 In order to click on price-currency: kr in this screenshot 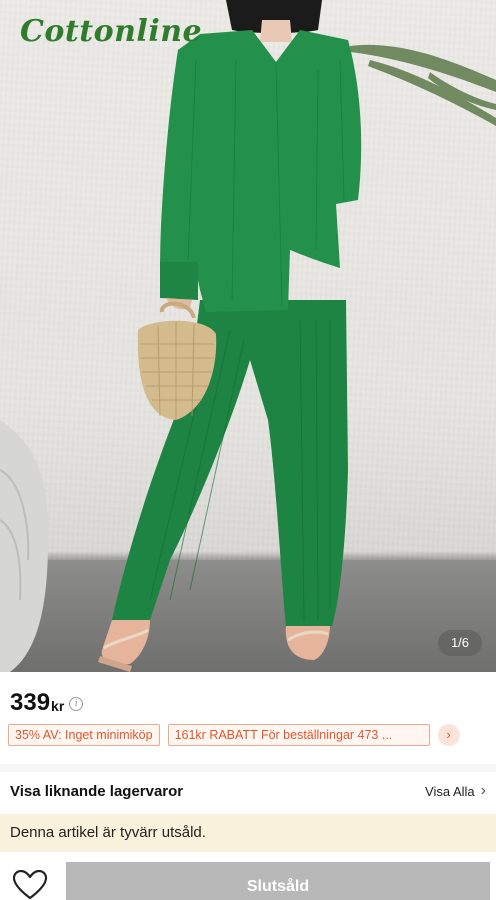, I will do `click(58, 706)`.